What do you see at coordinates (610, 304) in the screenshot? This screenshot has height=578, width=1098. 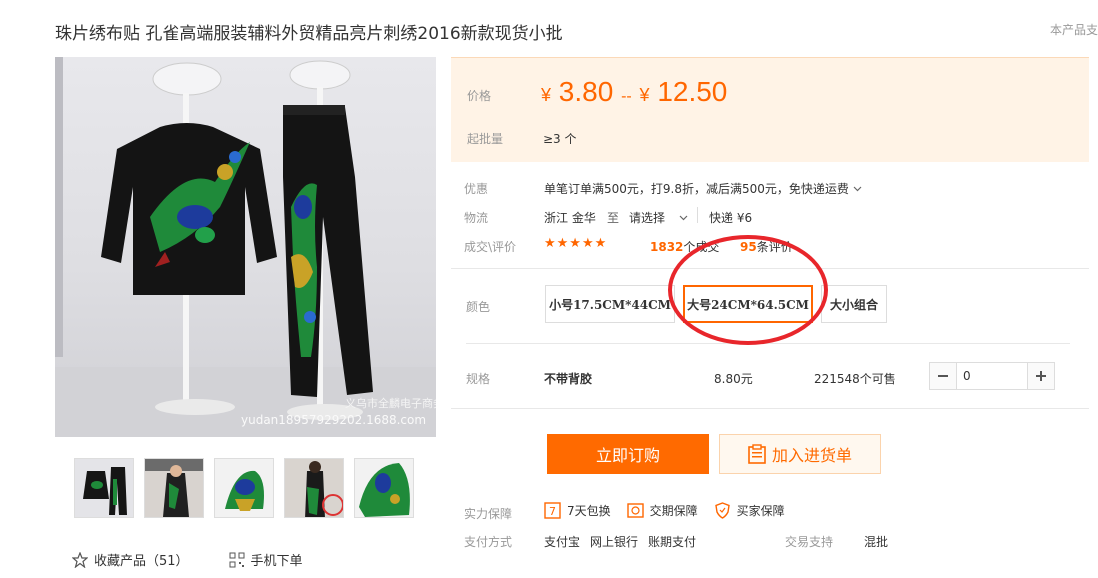 I see `color-option-small: 小号17.5CM*44CM` at bounding box center [610, 304].